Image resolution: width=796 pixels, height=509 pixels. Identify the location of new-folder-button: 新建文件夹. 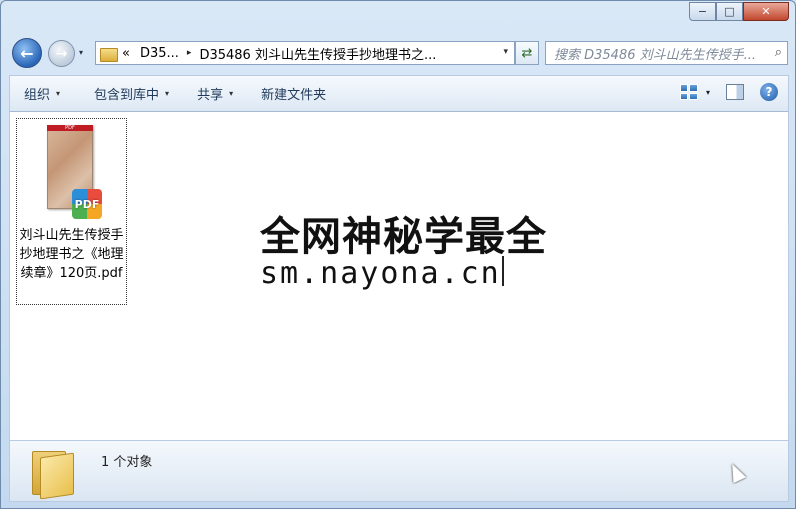
(293, 93).